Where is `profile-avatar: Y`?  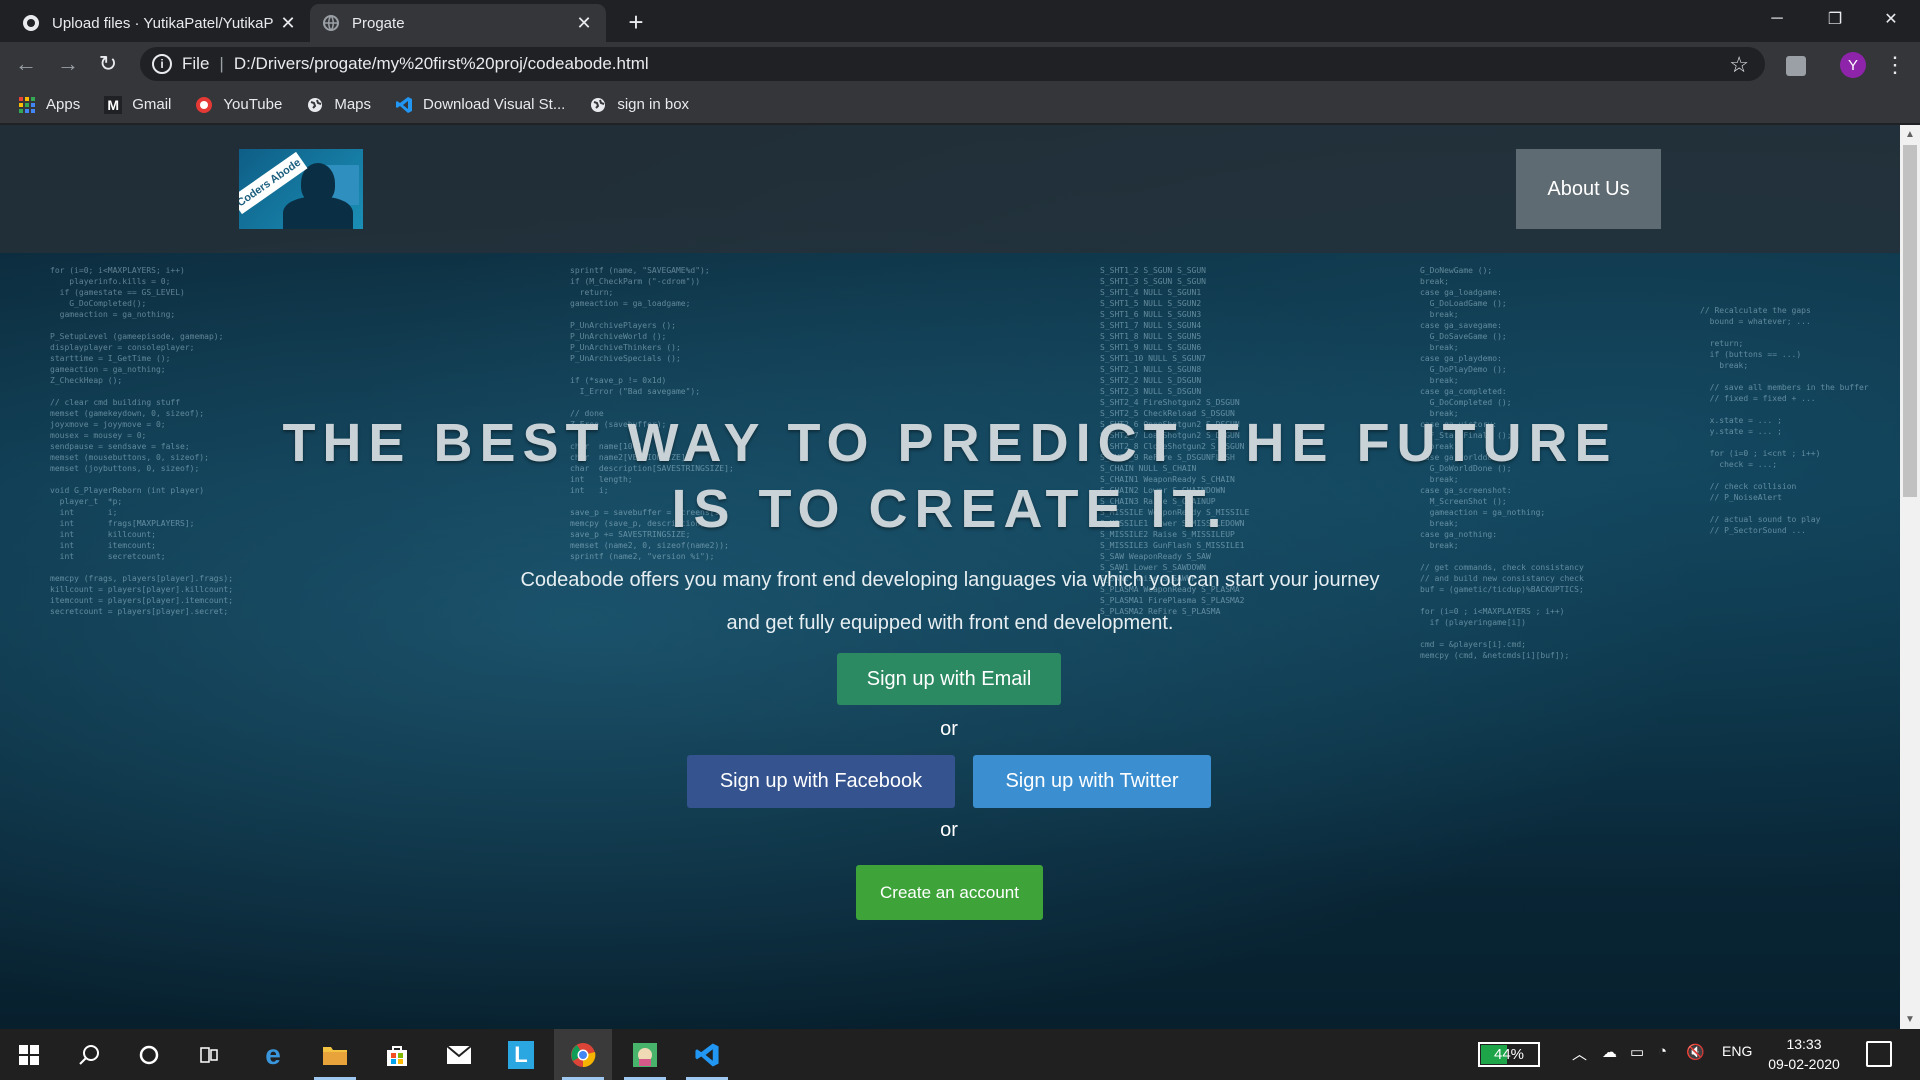
profile-avatar: Y is located at coordinates (1853, 65).